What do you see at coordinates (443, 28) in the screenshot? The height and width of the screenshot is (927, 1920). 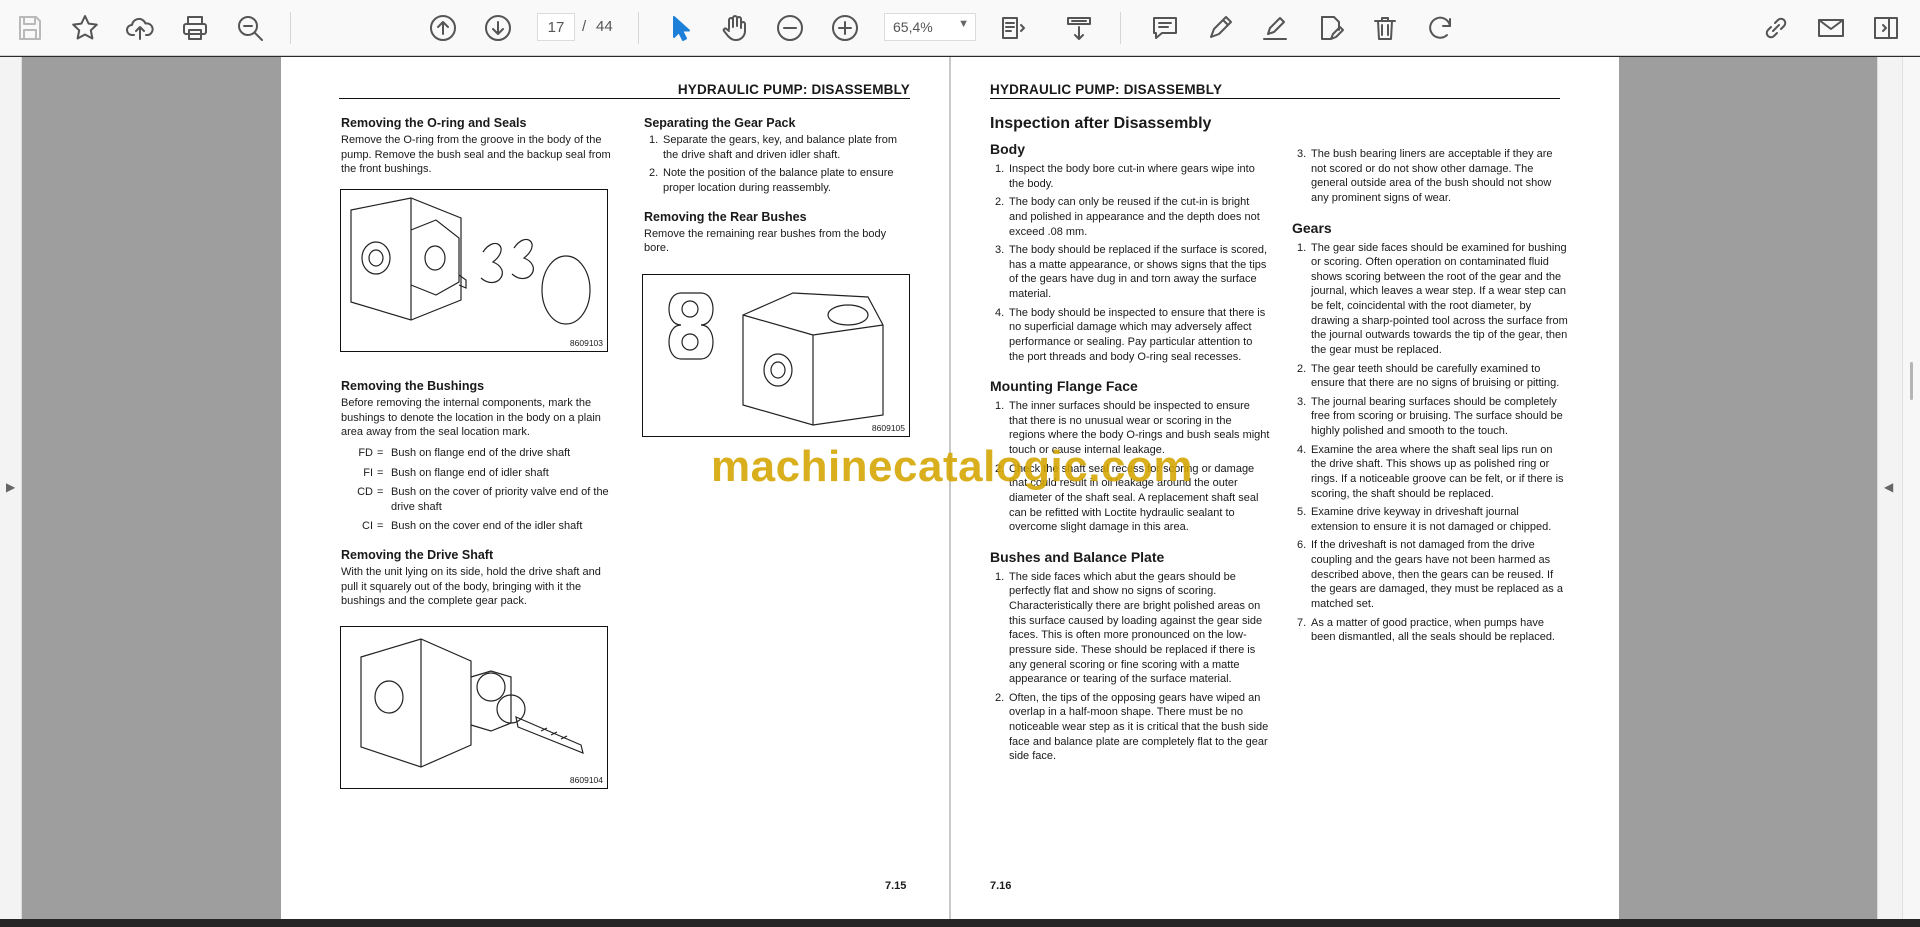 I see `previous-page-icon` at bounding box center [443, 28].